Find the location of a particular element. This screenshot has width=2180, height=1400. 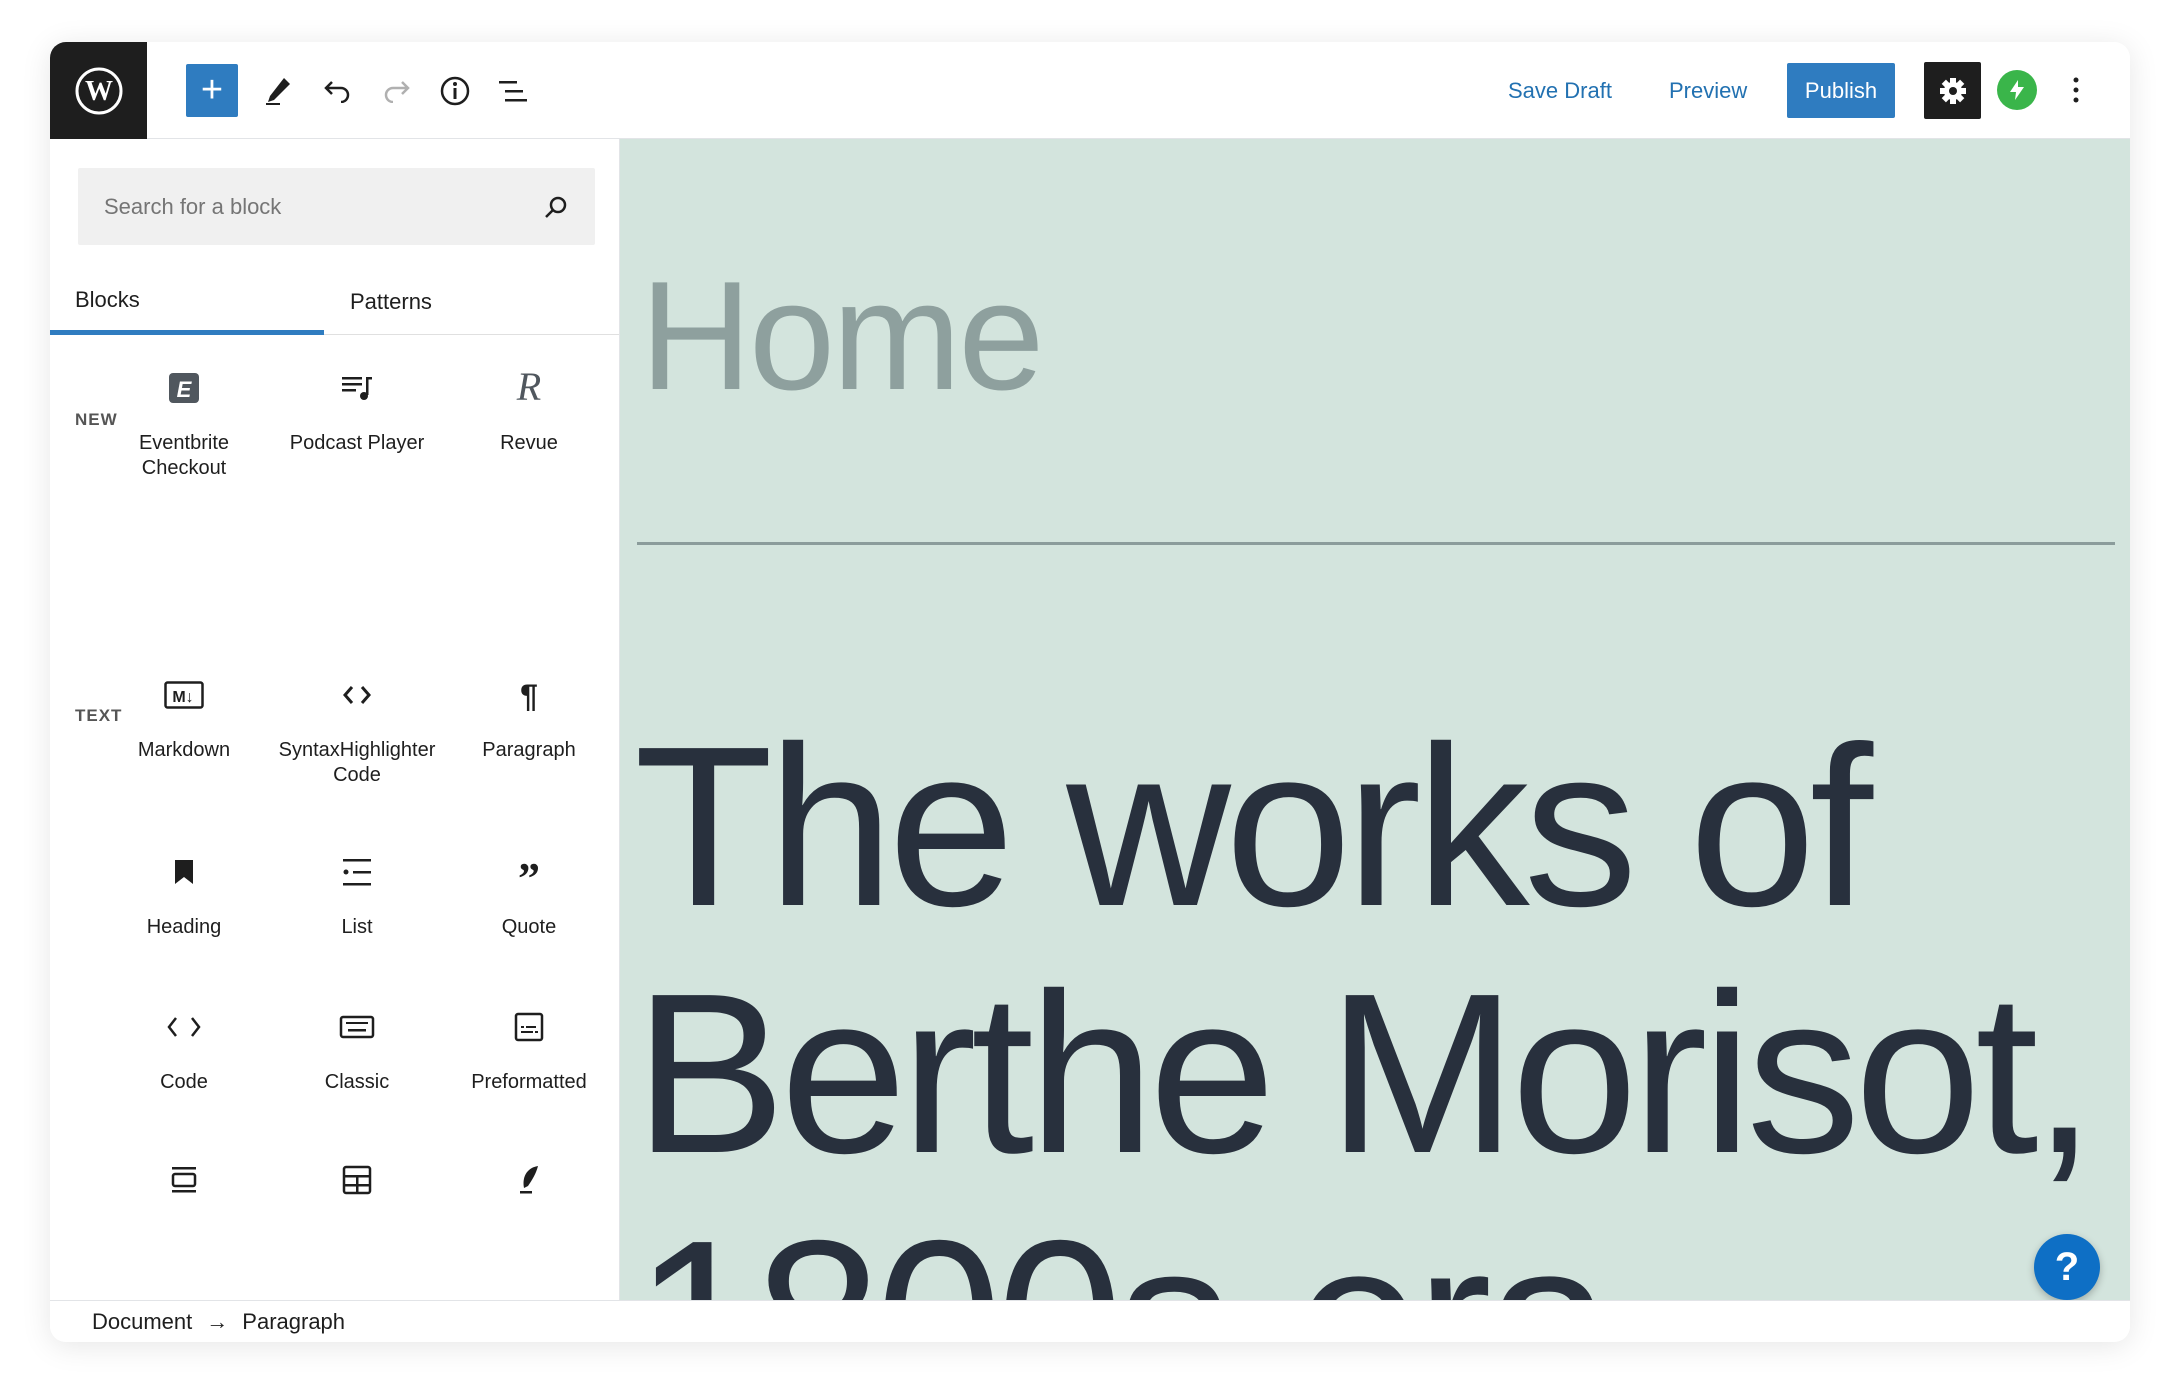

jetpack-button is located at coordinates (2017, 90).